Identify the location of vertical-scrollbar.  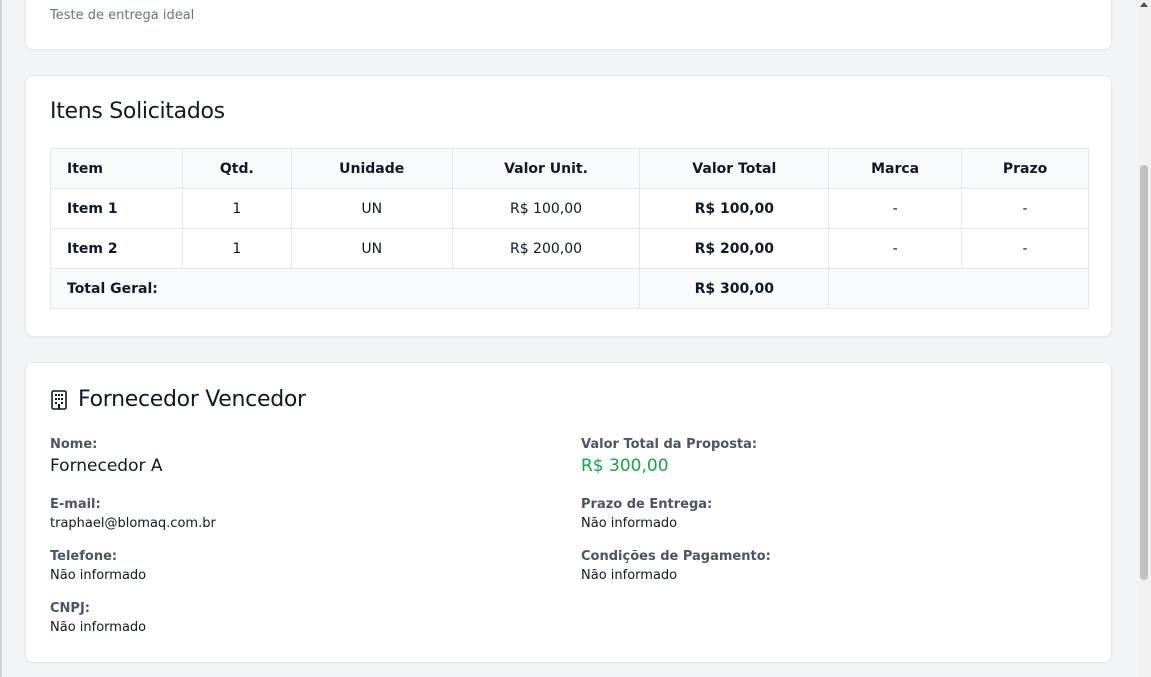
(1144, 338).